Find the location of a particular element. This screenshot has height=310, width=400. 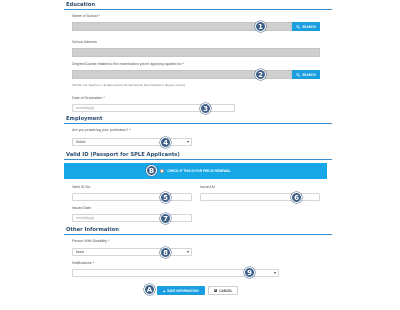

degree-search-button: 🔍︎ SEARCH is located at coordinates (306, 74).